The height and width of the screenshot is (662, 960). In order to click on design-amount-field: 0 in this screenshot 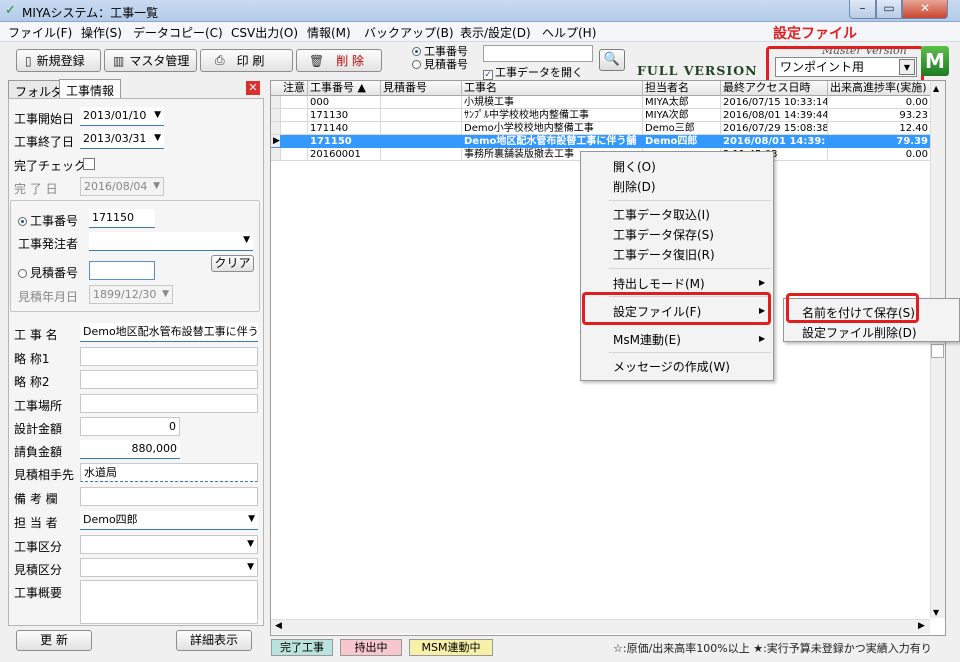, I will do `click(130, 426)`.